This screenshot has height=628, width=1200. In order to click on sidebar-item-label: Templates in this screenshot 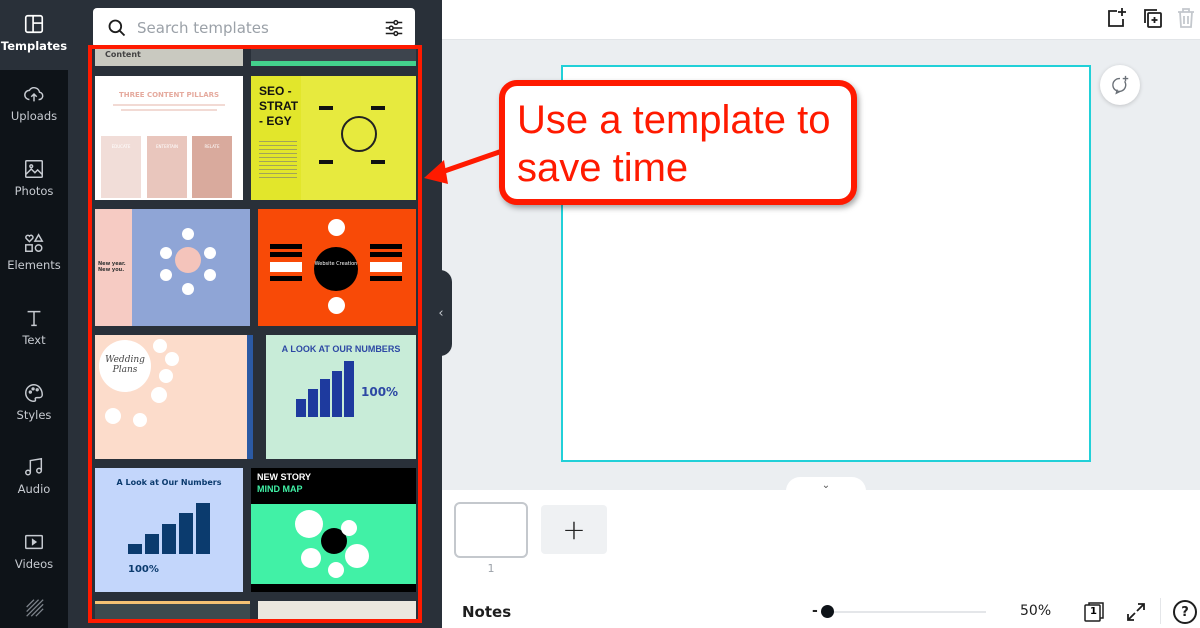, I will do `click(34, 46)`.